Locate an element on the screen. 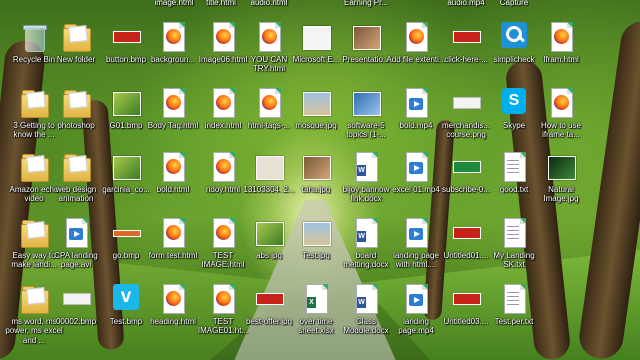  desktop-icon-label: My Landing SK.txt is located at coordinates (514, 260).